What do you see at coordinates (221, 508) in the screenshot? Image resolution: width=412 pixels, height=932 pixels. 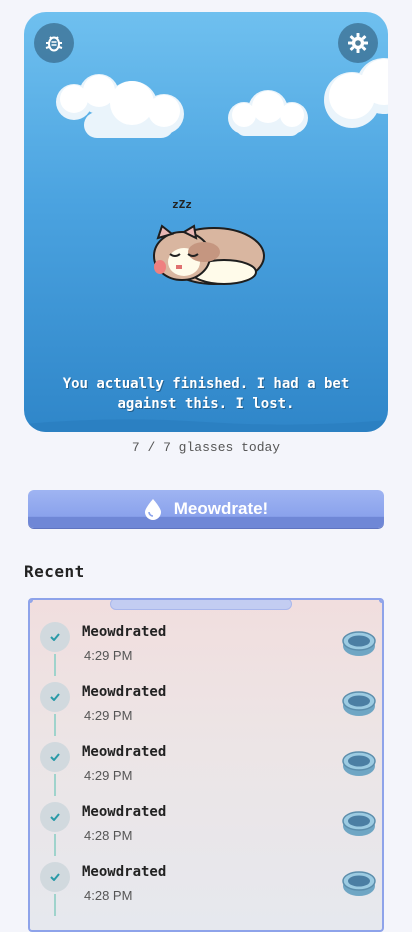 I see `meowdrate-label: Meowdrate!` at bounding box center [221, 508].